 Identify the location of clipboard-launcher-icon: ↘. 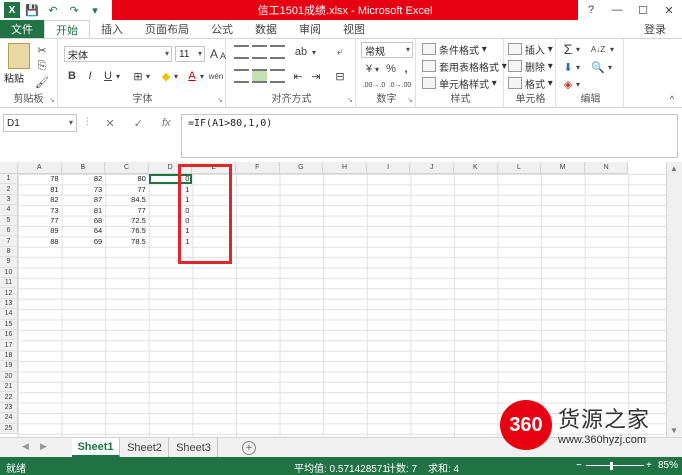
(52, 100).